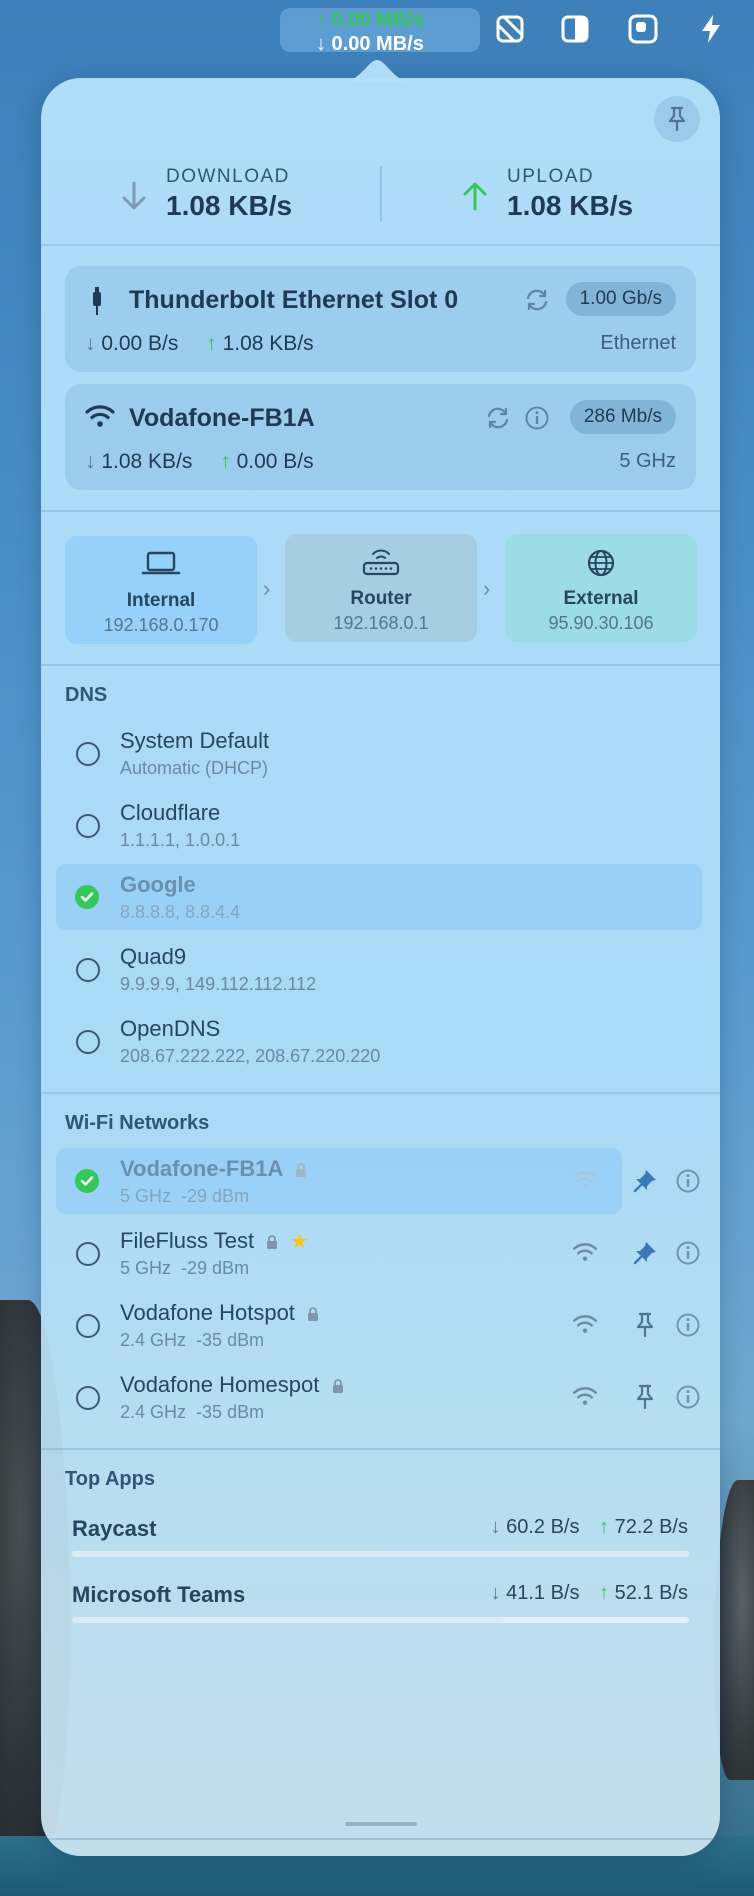 This screenshot has width=754, height=1896. What do you see at coordinates (228, 176) in the screenshot?
I see `download-total-label: DOWNLOAD` at bounding box center [228, 176].